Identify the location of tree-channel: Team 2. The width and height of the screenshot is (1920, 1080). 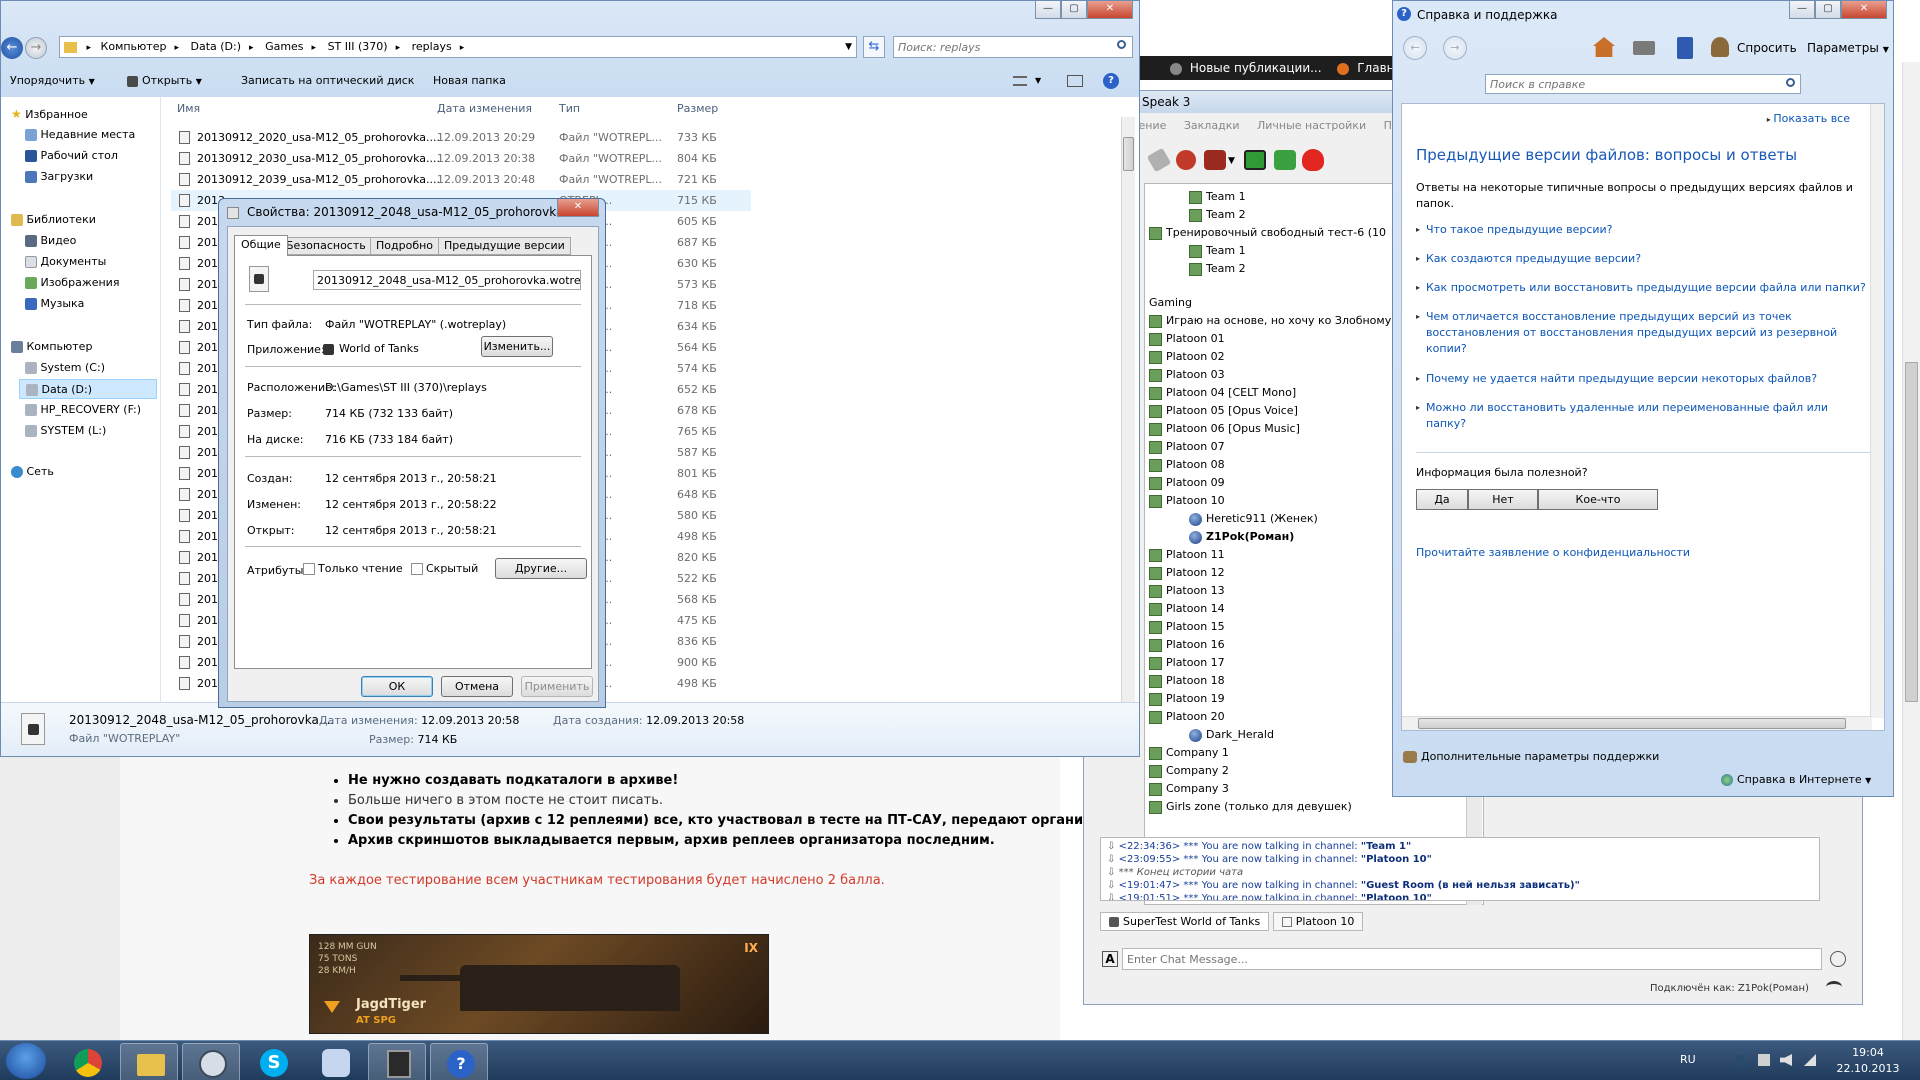
(1217, 215).